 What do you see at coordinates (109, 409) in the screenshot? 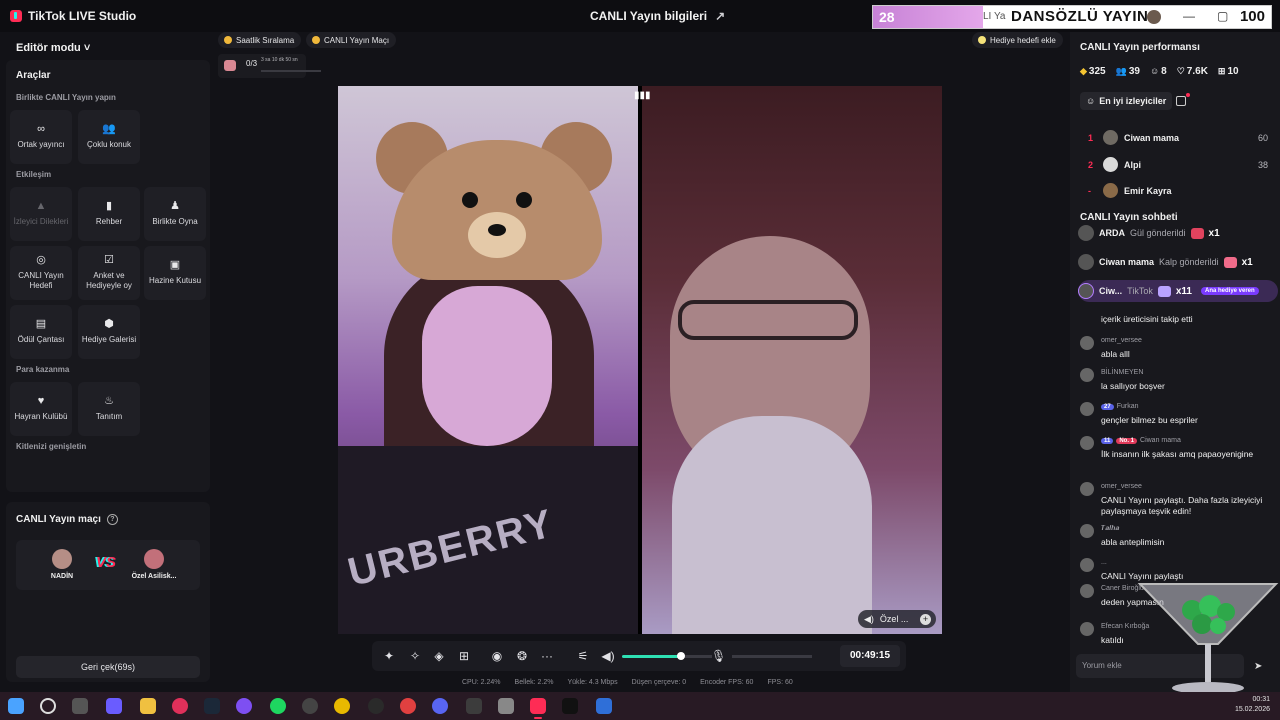
I see `promote-tile: ♨ Tanıtım` at bounding box center [109, 409].